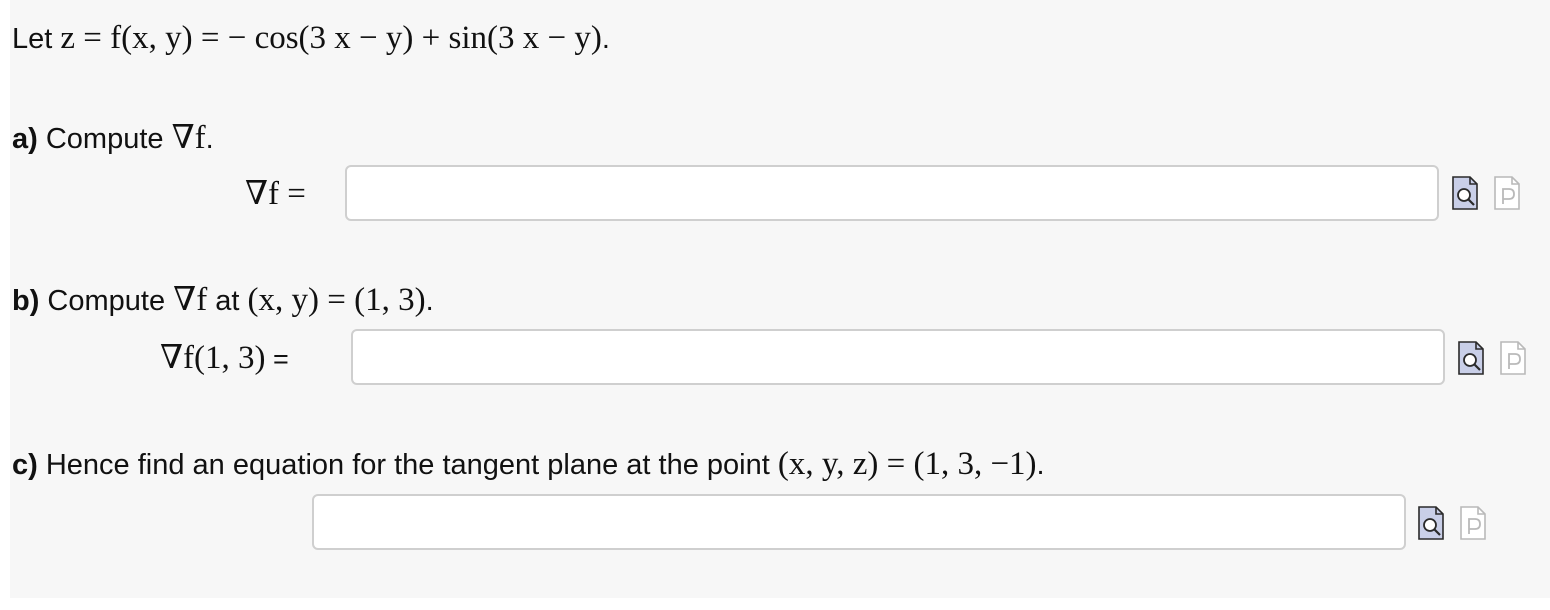 The image size is (1550, 610). What do you see at coordinates (429, 301) in the screenshot?
I see `part-b-period: .` at bounding box center [429, 301].